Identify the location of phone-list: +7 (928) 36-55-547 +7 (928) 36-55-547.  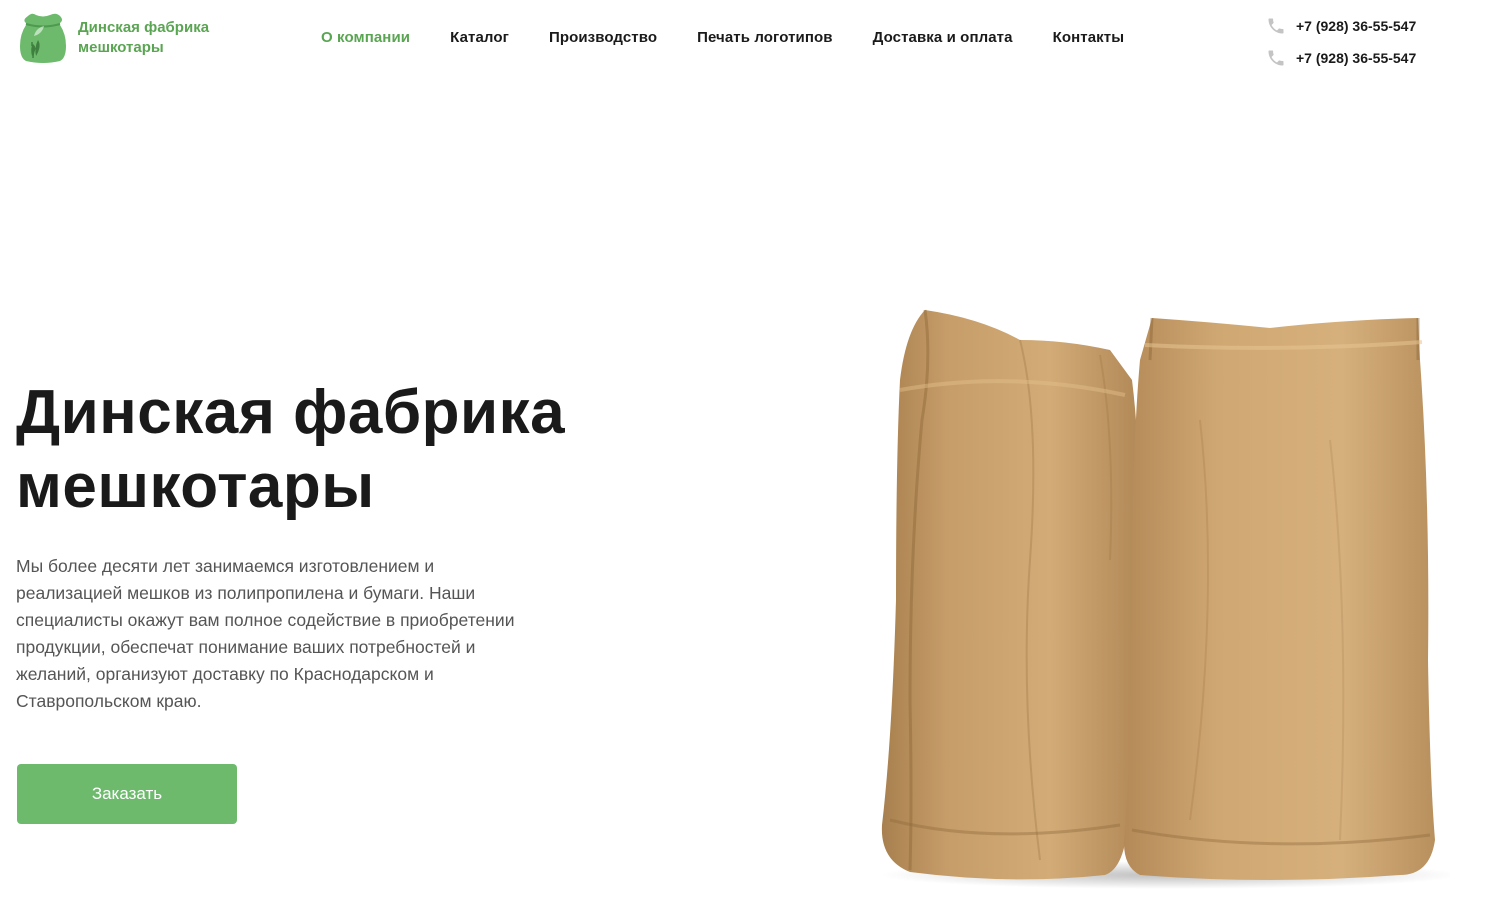
(1341, 42).